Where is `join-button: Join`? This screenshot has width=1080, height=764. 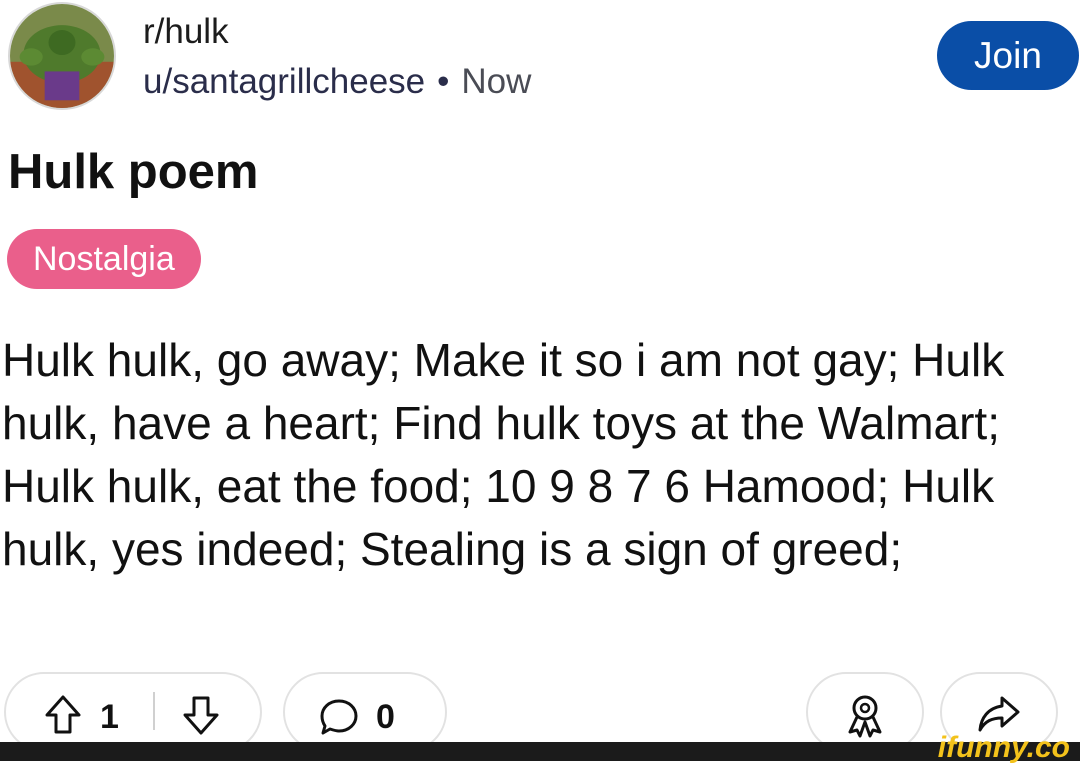
join-button: Join is located at coordinates (1008, 55).